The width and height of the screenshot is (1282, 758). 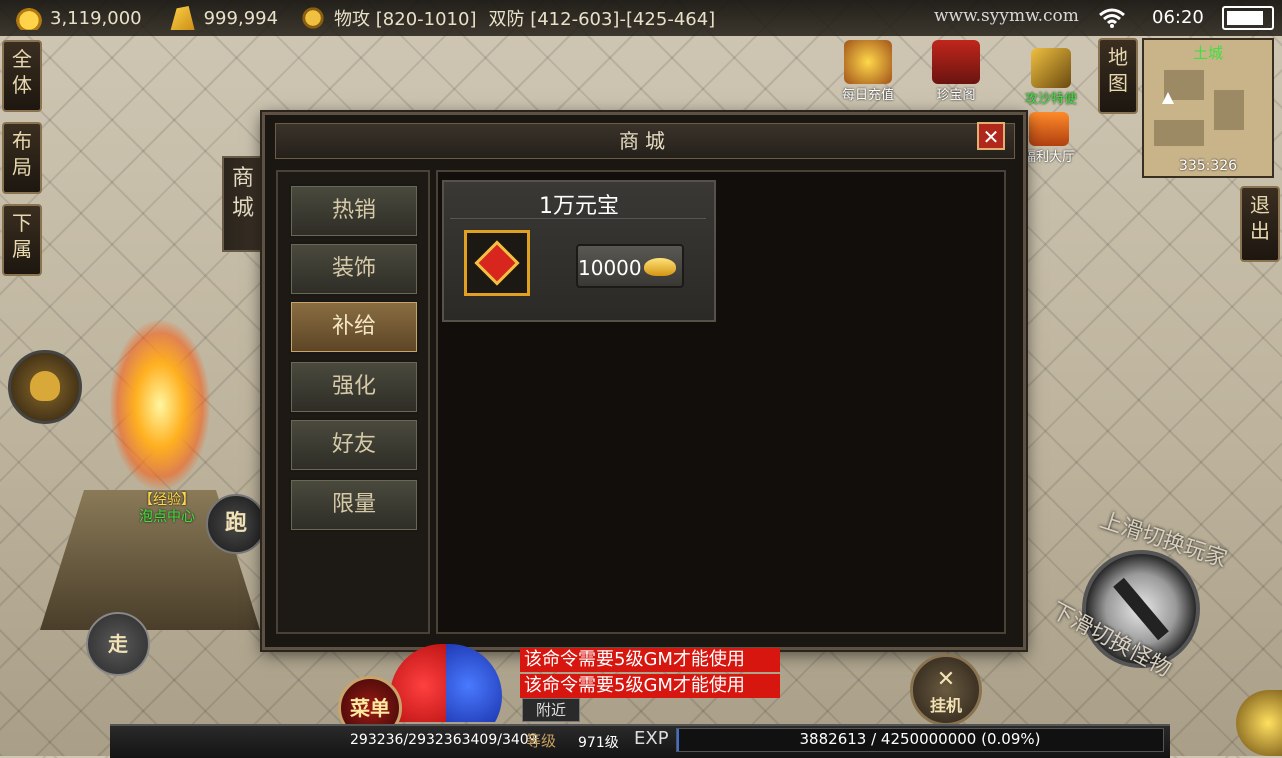 I want to click on attack-stat: 物攻 [820-1010], so click(x=405, y=19).